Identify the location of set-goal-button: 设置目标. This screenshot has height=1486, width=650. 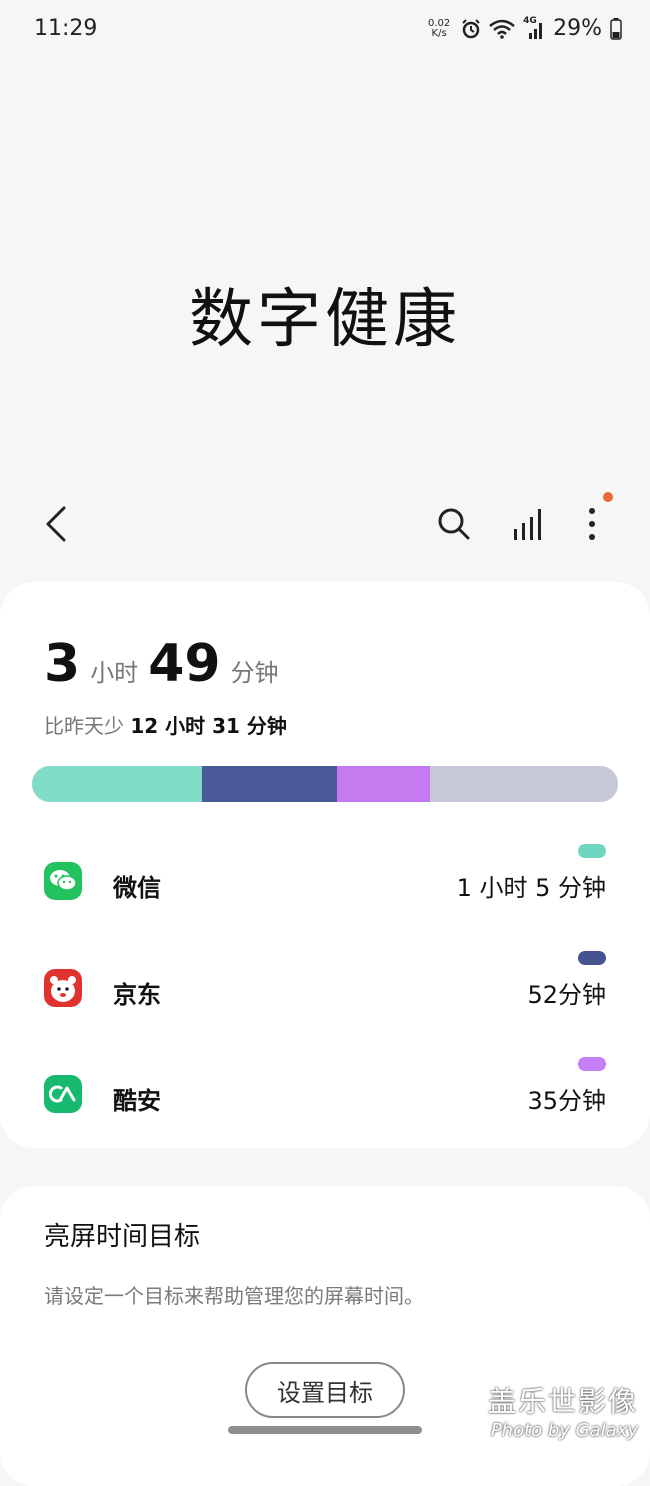
(325, 1390).